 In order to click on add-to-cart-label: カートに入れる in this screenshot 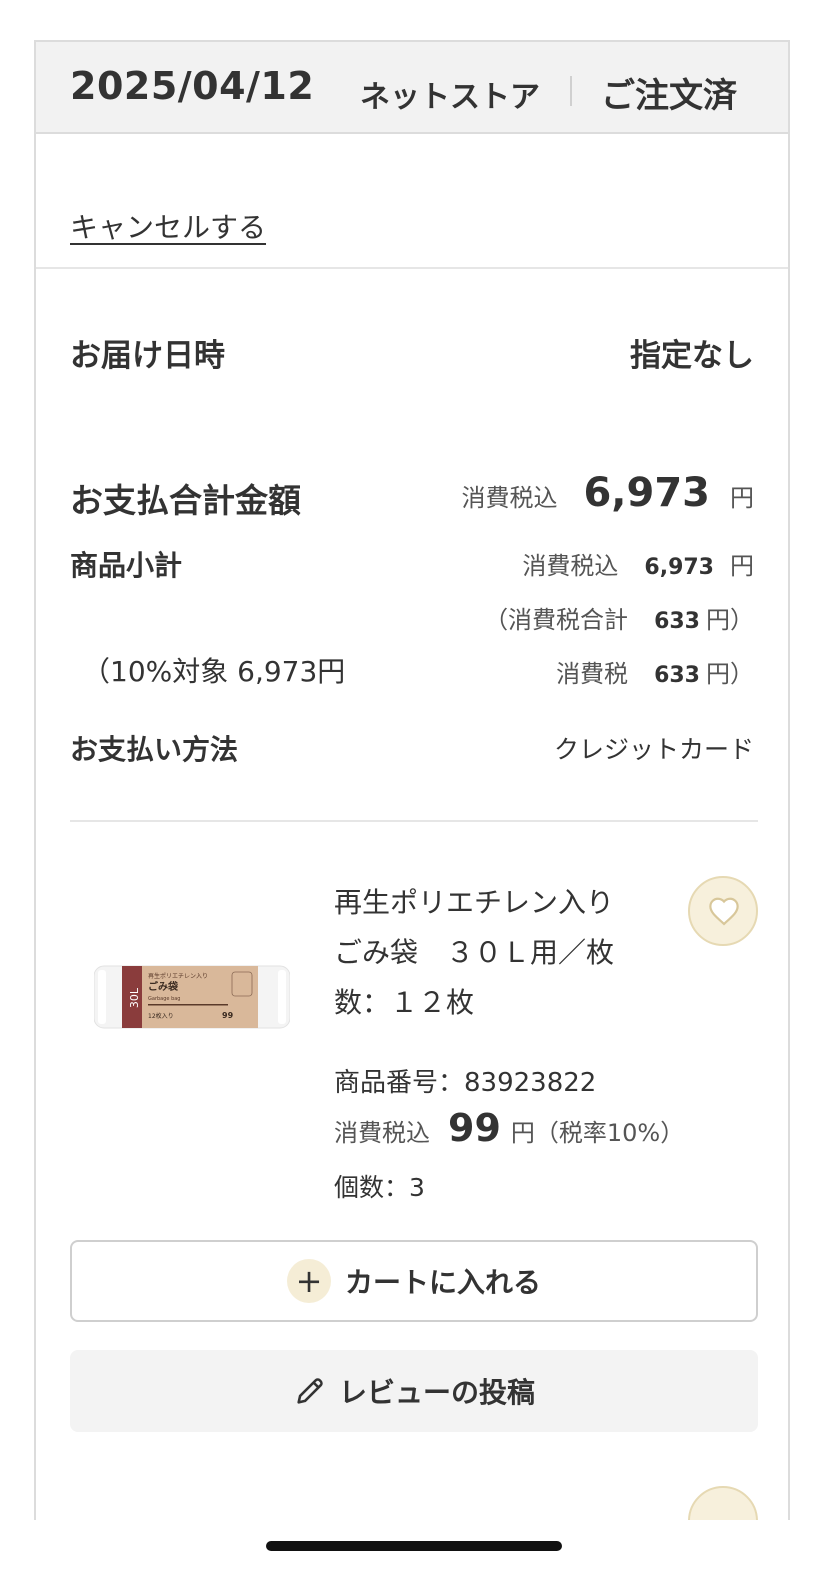, I will do `click(442, 1282)`.